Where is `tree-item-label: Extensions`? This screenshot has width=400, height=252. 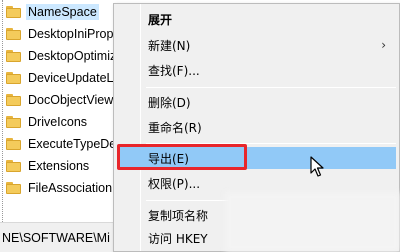
tree-item-label: Extensions is located at coordinates (59, 166).